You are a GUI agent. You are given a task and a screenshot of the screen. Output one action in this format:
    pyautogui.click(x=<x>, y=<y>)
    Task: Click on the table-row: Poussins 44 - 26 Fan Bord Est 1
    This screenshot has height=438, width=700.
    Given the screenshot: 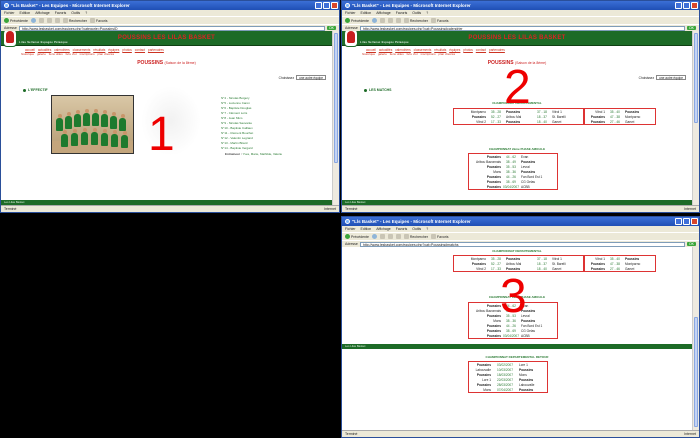 What is the action you would take?
    pyautogui.click(x=514, y=325)
    